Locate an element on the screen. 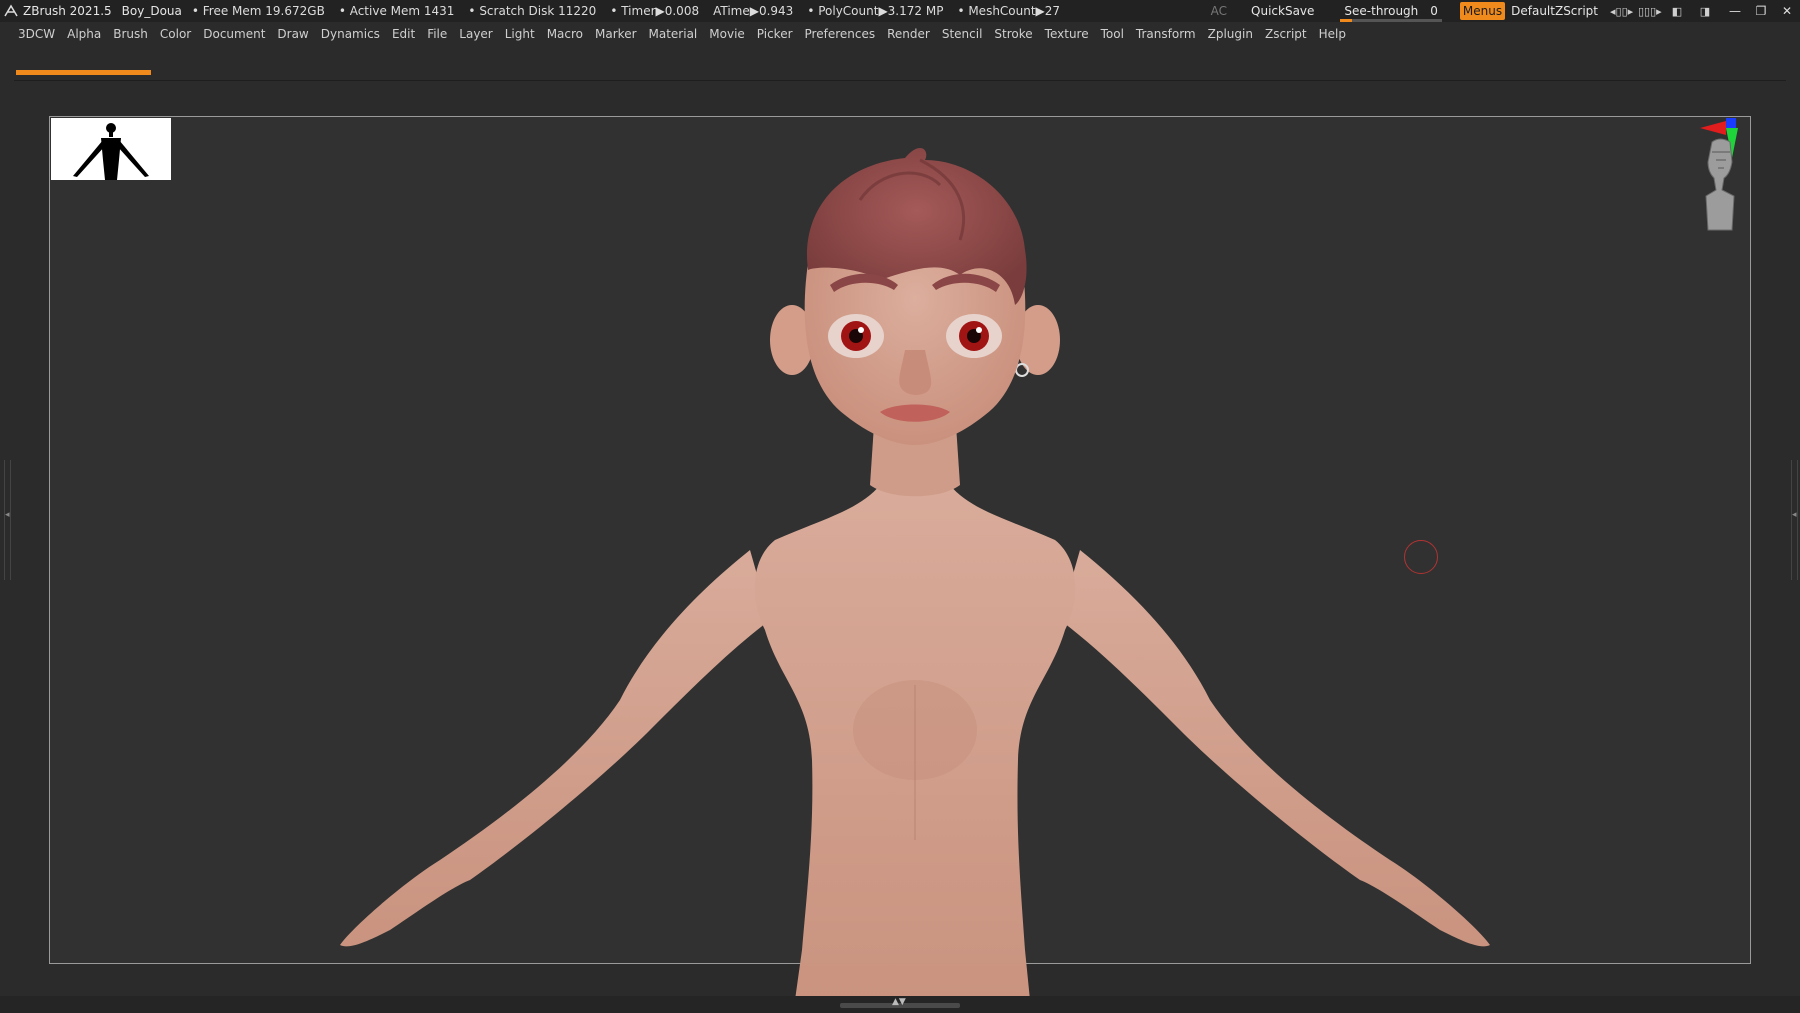  menu-texture: Texture is located at coordinates (1067, 34).